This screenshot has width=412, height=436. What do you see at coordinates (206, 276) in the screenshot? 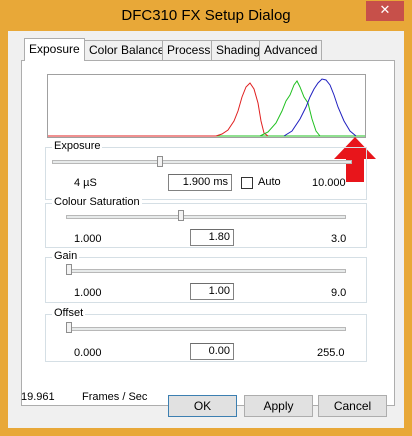
I see `gain-group: Gain 1.000 1.00 9.0` at bounding box center [206, 276].